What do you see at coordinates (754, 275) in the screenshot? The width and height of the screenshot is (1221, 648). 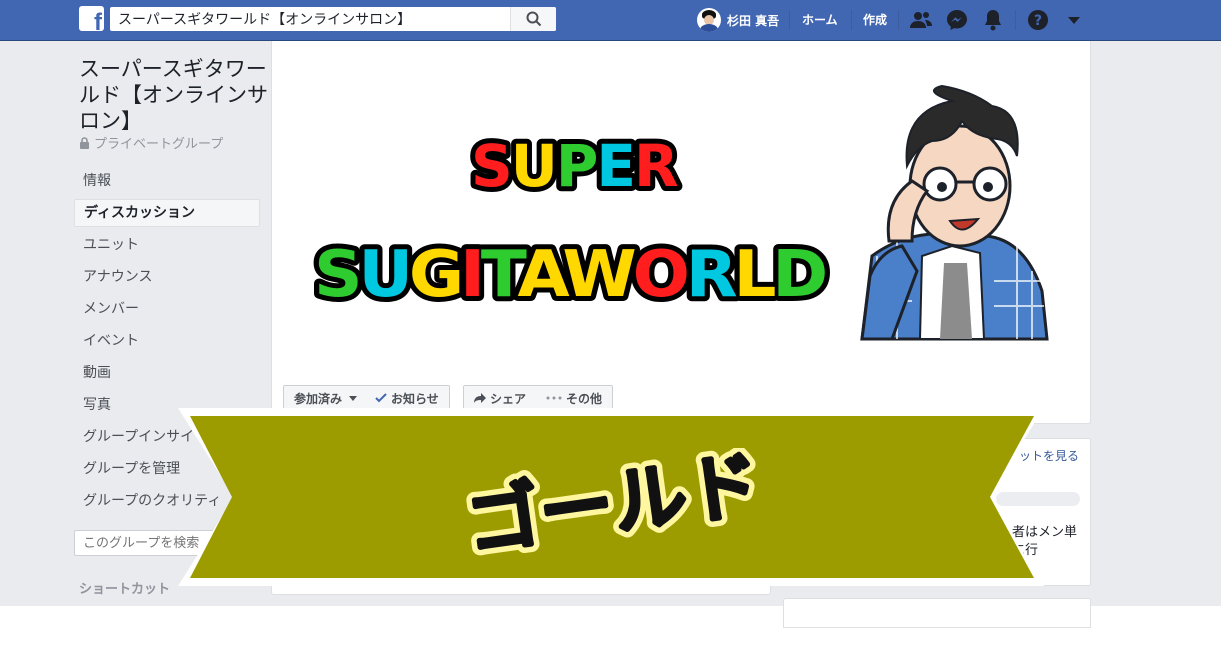 I see `logo-letter: L` at bounding box center [754, 275].